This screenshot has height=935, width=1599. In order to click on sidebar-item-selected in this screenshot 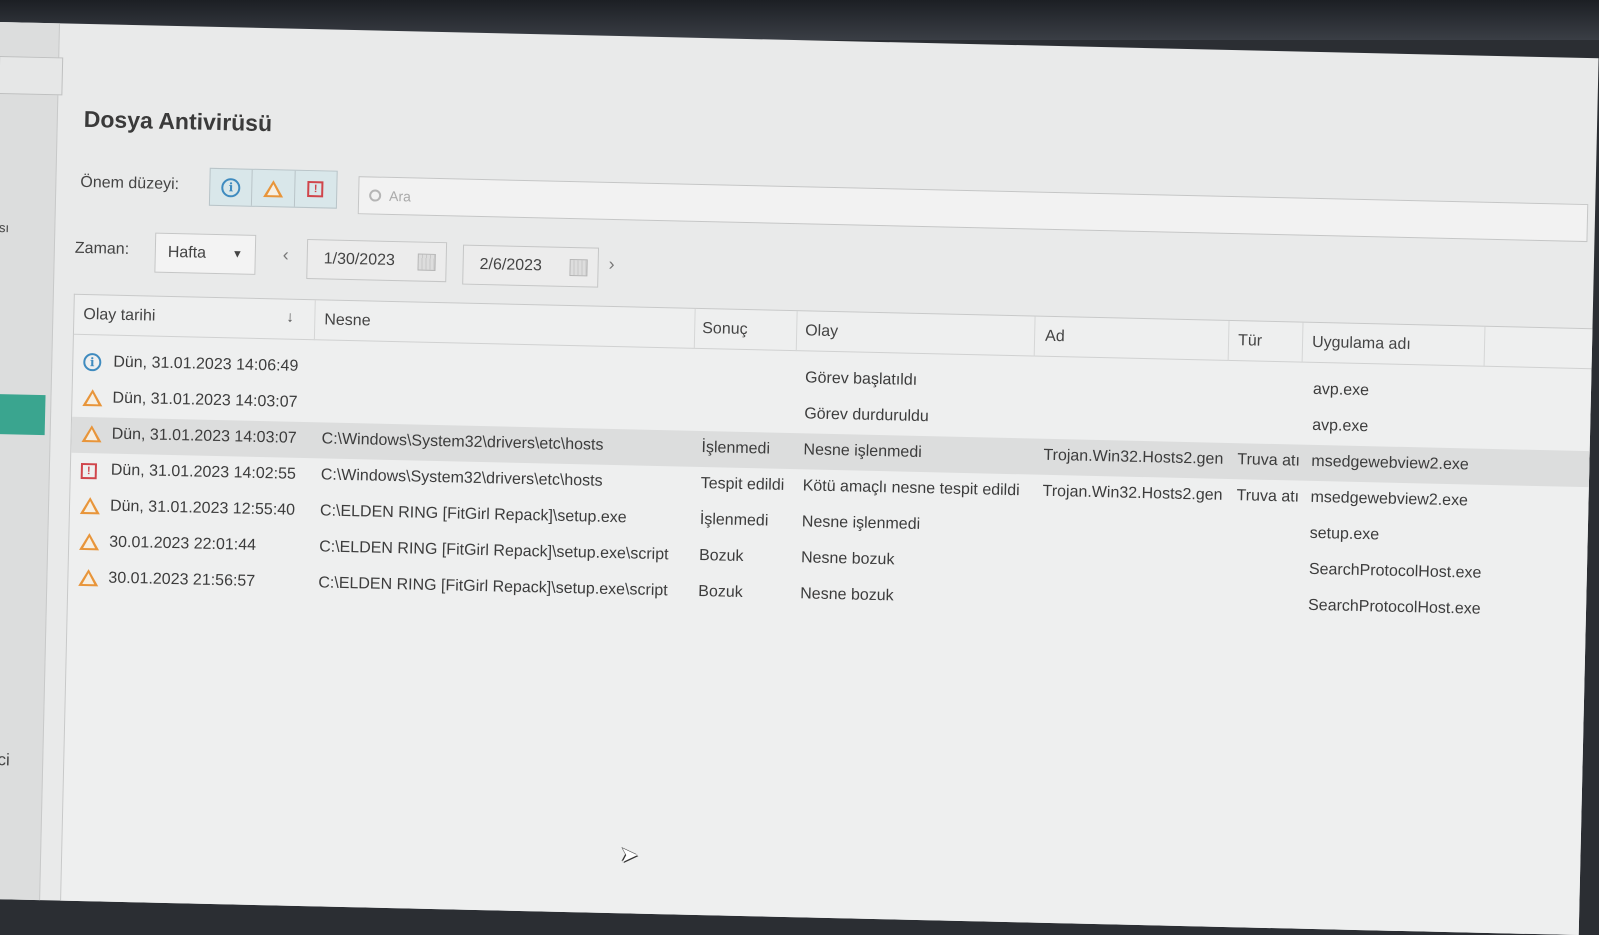, I will do `click(23, 414)`.